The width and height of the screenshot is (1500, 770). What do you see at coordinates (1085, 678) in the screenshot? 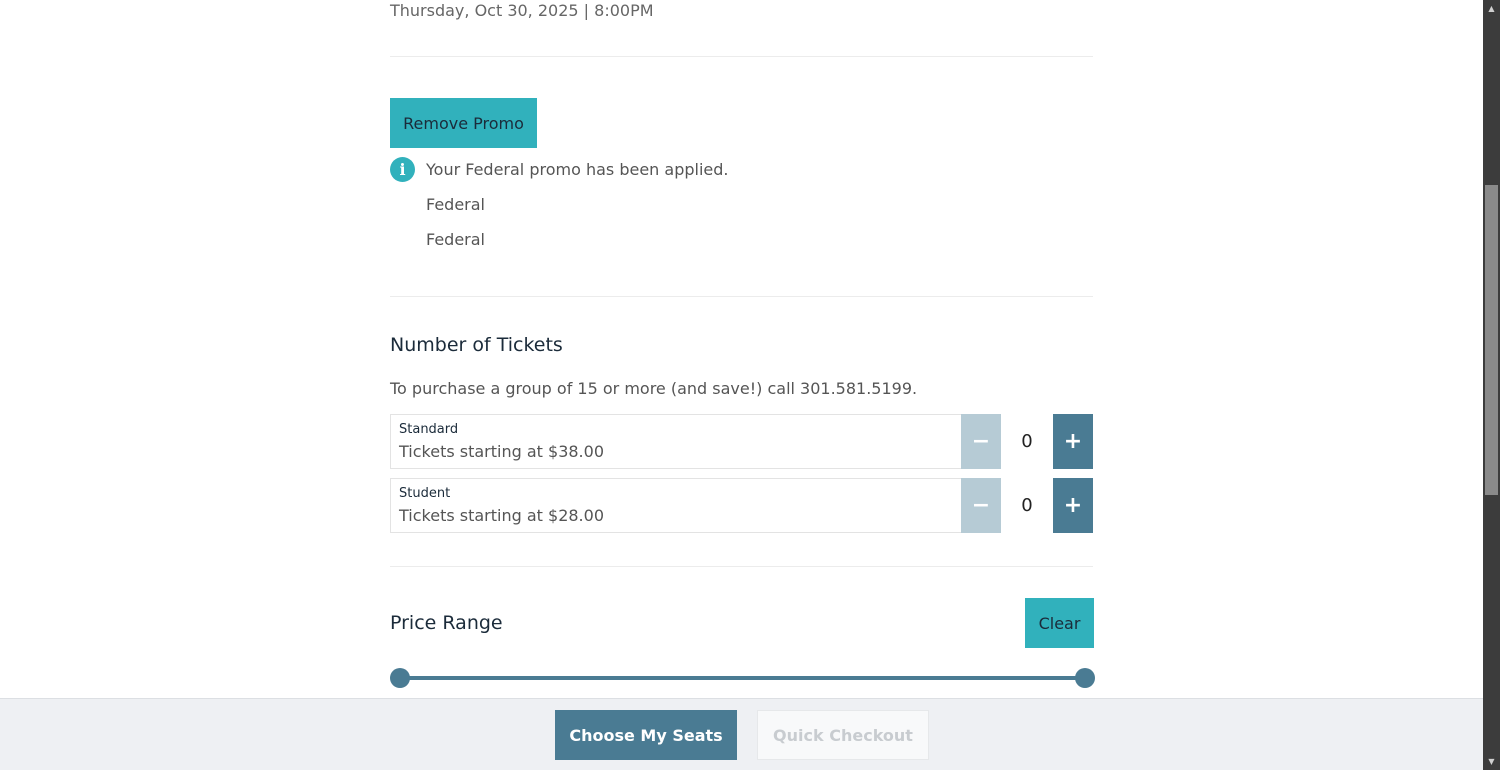
I see `price-range-max-handle` at bounding box center [1085, 678].